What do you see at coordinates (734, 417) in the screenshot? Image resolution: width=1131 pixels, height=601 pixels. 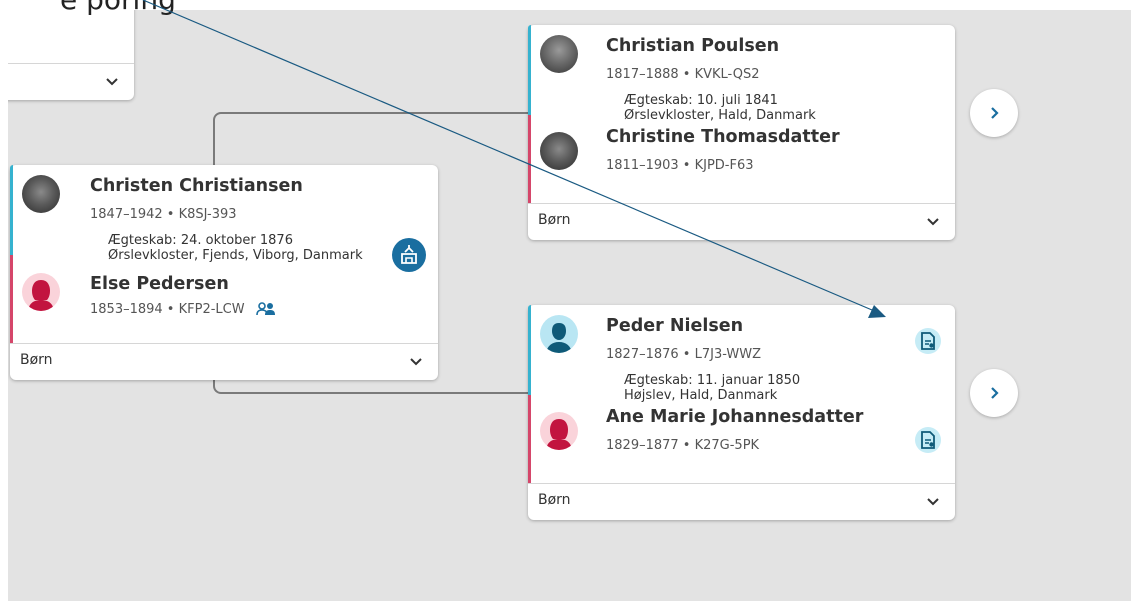 I see `person-name: Ane Marie Johannesdatter` at bounding box center [734, 417].